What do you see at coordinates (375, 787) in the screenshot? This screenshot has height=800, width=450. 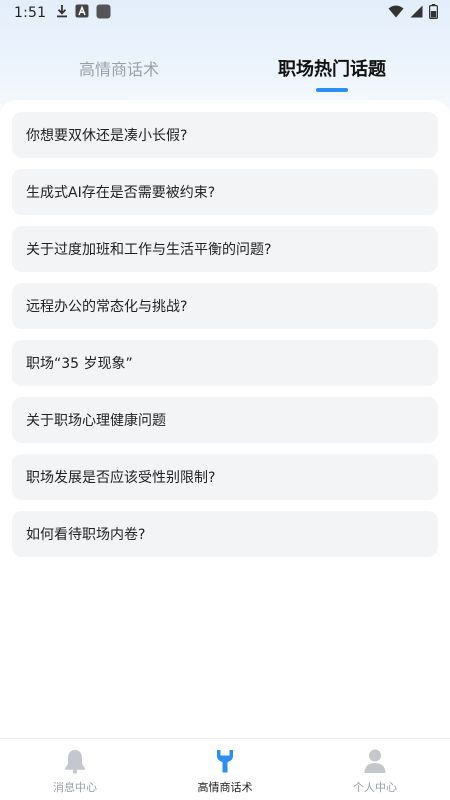 I see `nav-label: 个人中心` at bounding box center [375, 787].